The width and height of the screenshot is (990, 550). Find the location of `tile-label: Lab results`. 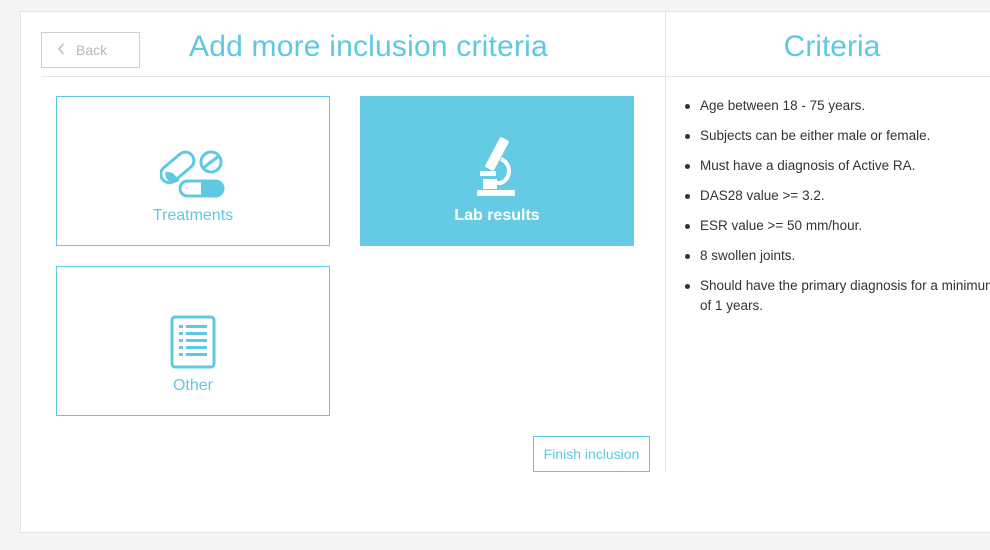

tile-label: Lab results is located at coordinates (497, 215).